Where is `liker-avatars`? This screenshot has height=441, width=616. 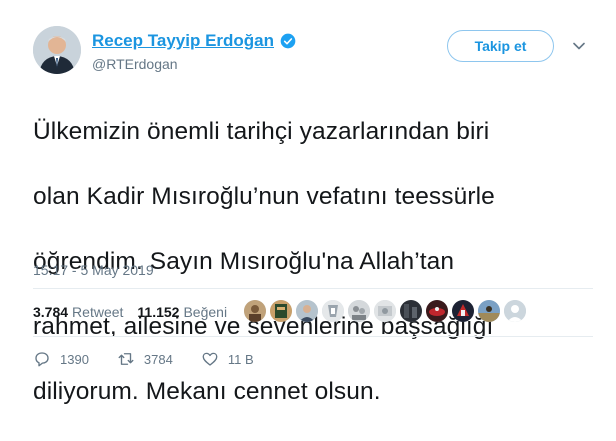
liker-avatars is located at coordinates (387, 311).